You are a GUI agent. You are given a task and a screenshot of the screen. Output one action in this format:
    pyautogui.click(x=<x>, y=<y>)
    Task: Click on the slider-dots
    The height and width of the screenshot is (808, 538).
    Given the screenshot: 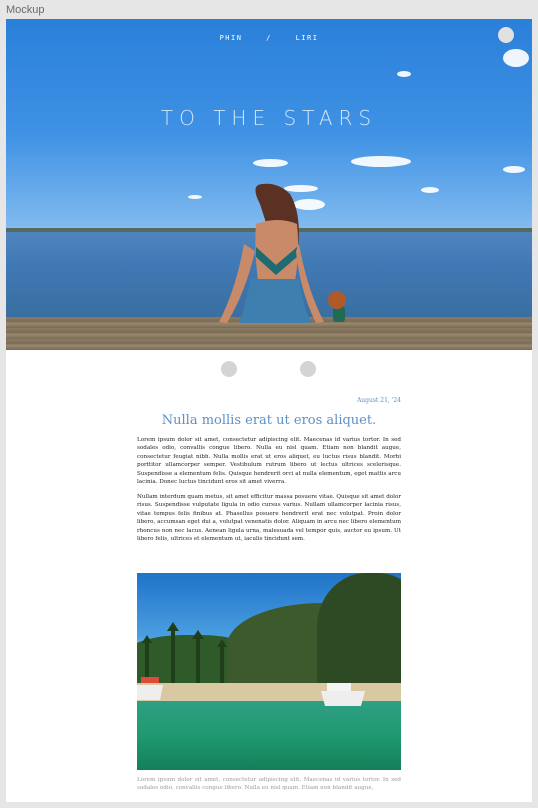 What is the action you would take?
    pyautogui.click(x=269, y=369)
    